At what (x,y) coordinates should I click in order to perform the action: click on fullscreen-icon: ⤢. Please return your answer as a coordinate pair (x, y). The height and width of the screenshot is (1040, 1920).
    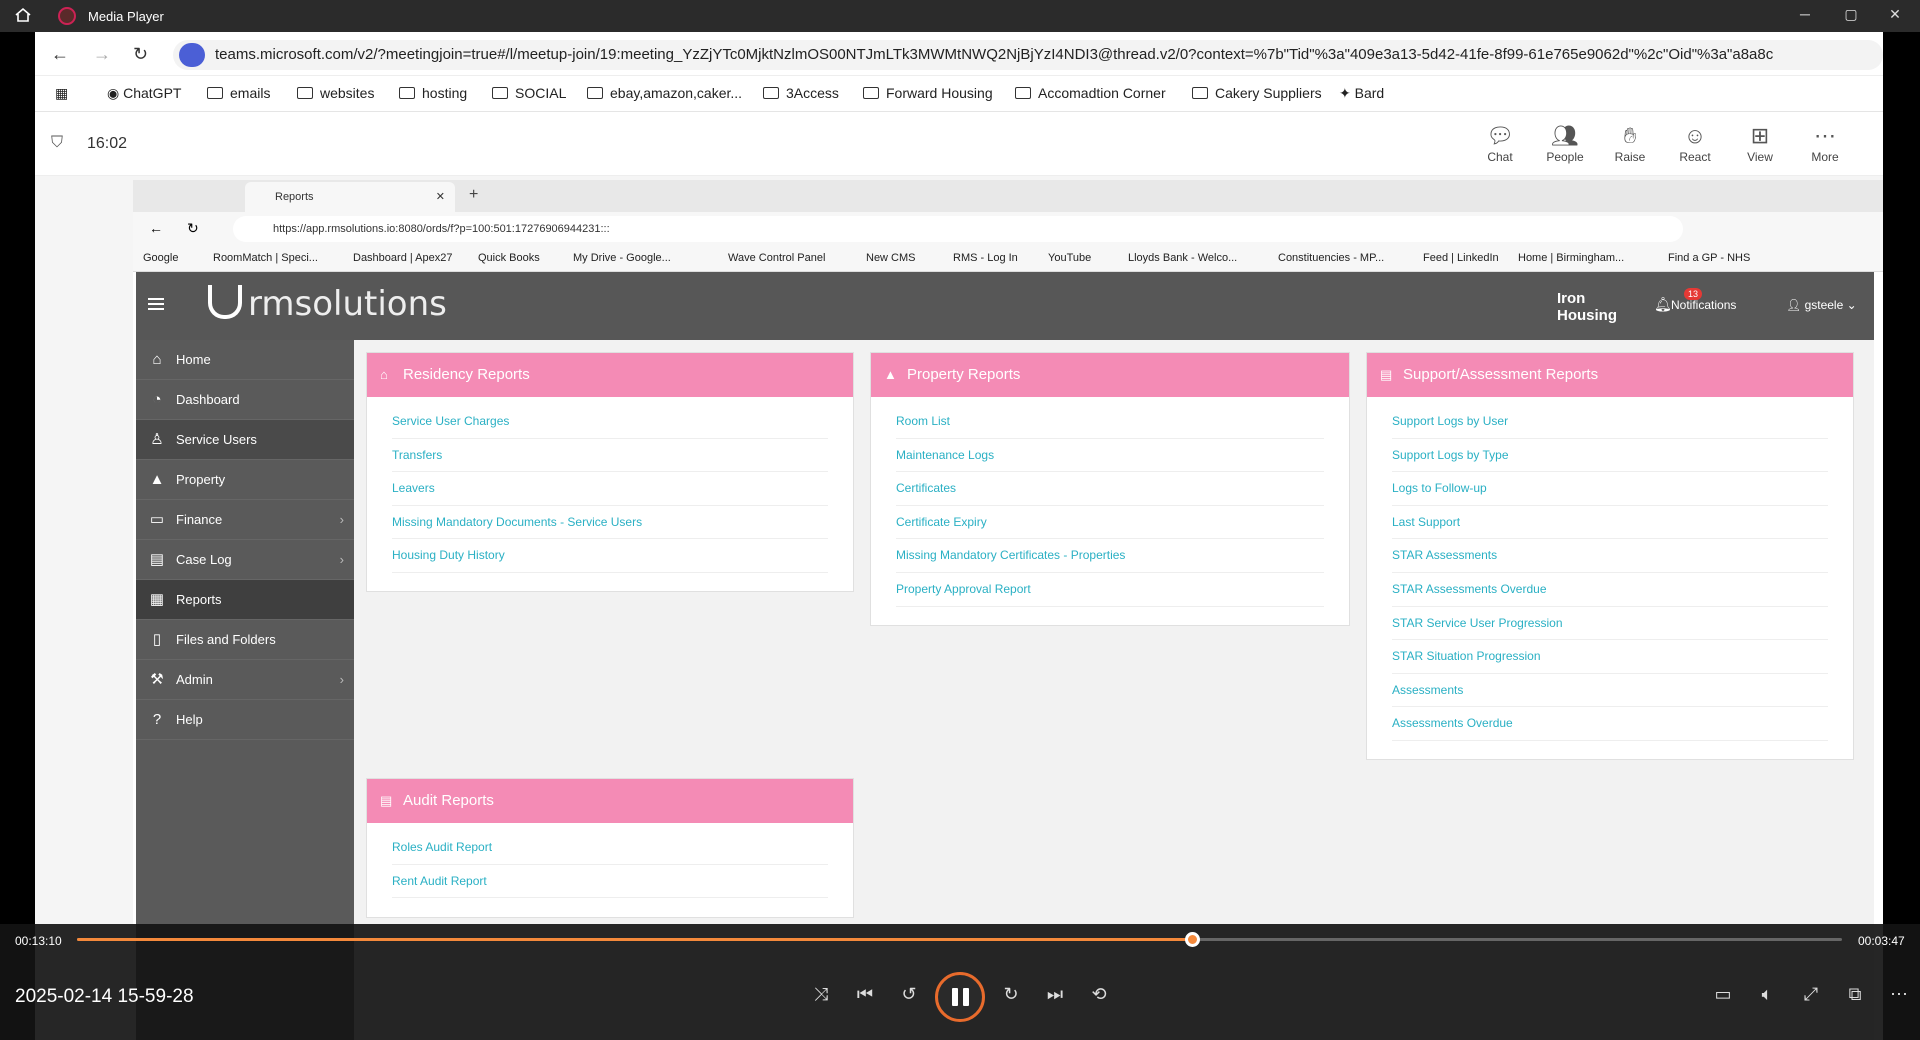
    Looking at the image, I should click on (1811, 994).